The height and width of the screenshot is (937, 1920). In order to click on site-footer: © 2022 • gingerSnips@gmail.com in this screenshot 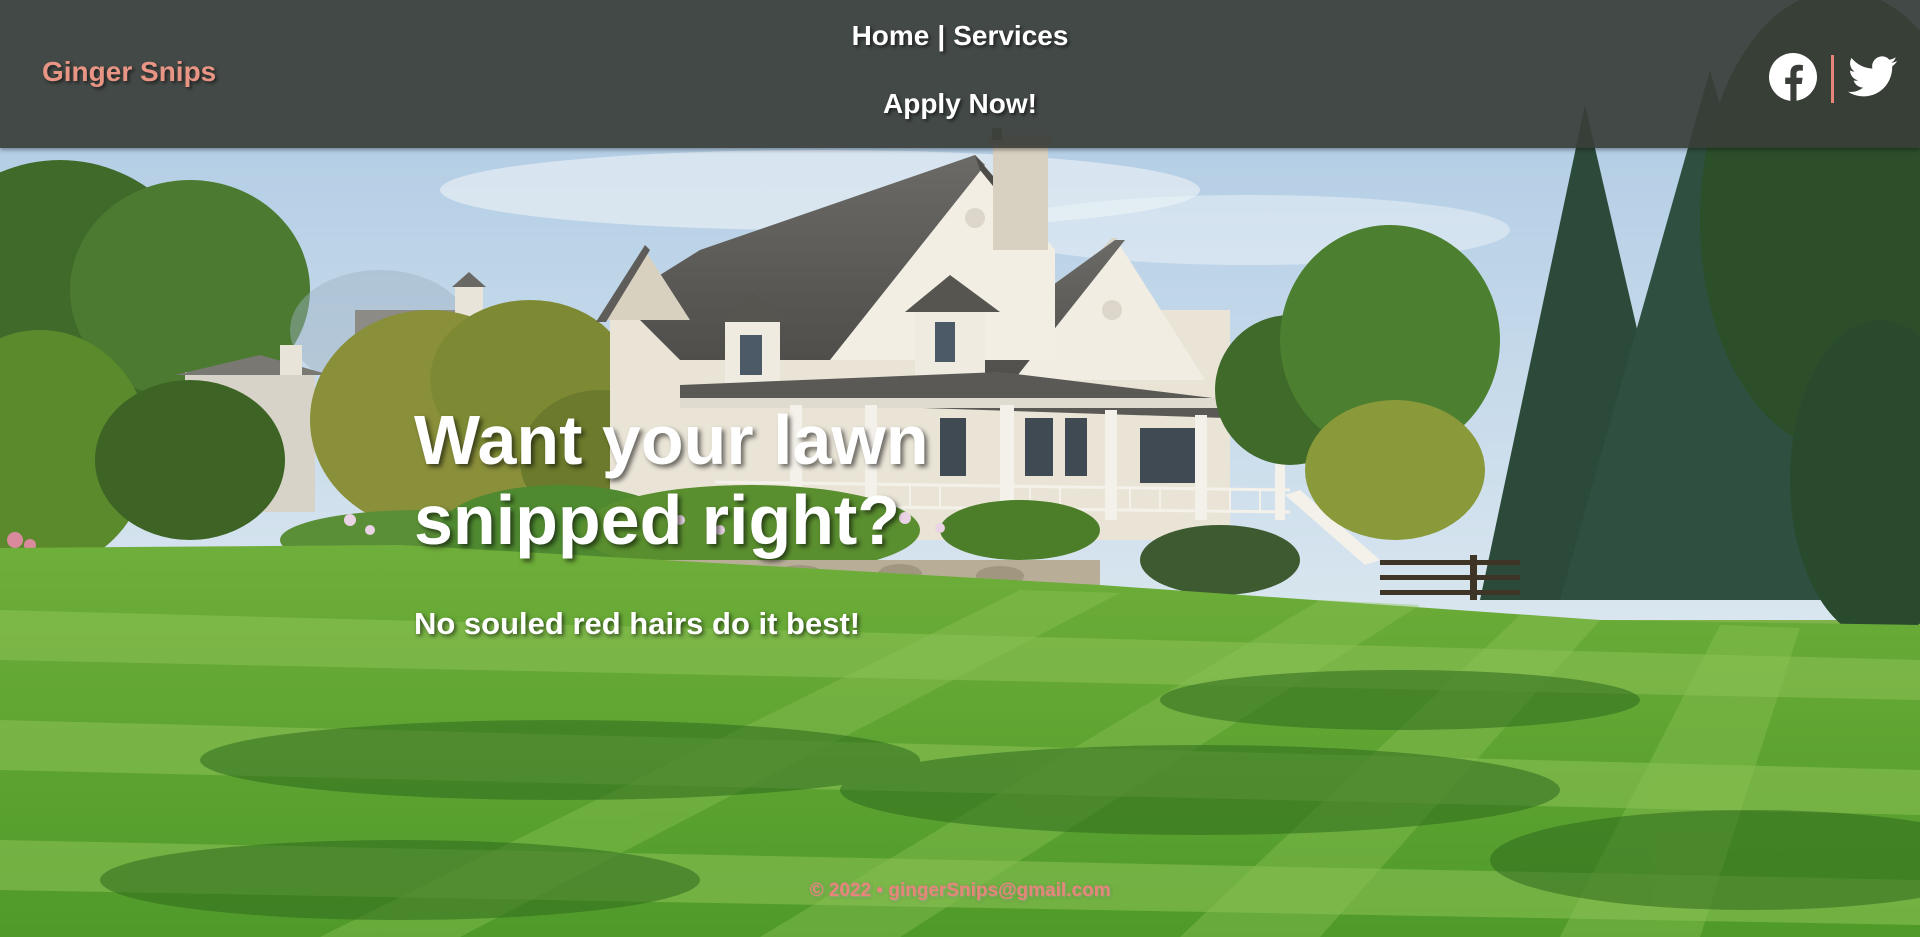, I will do `click(960, 891)`.